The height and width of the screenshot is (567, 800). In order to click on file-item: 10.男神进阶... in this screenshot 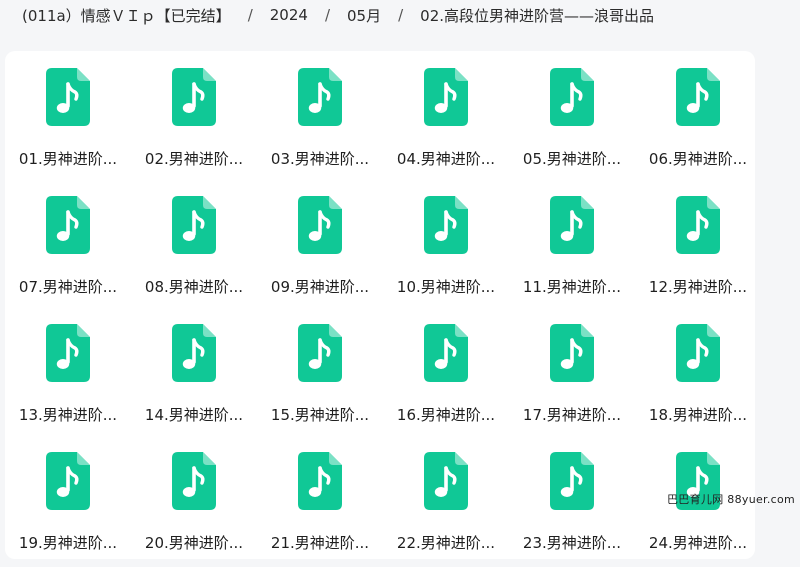, I will do `click(446, 239)`.